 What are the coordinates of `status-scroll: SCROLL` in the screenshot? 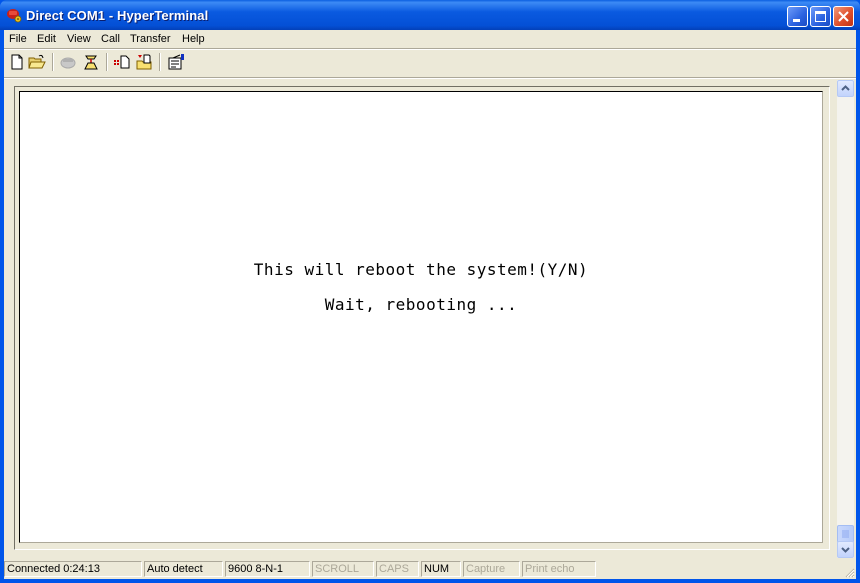 It's located at (343, 569).